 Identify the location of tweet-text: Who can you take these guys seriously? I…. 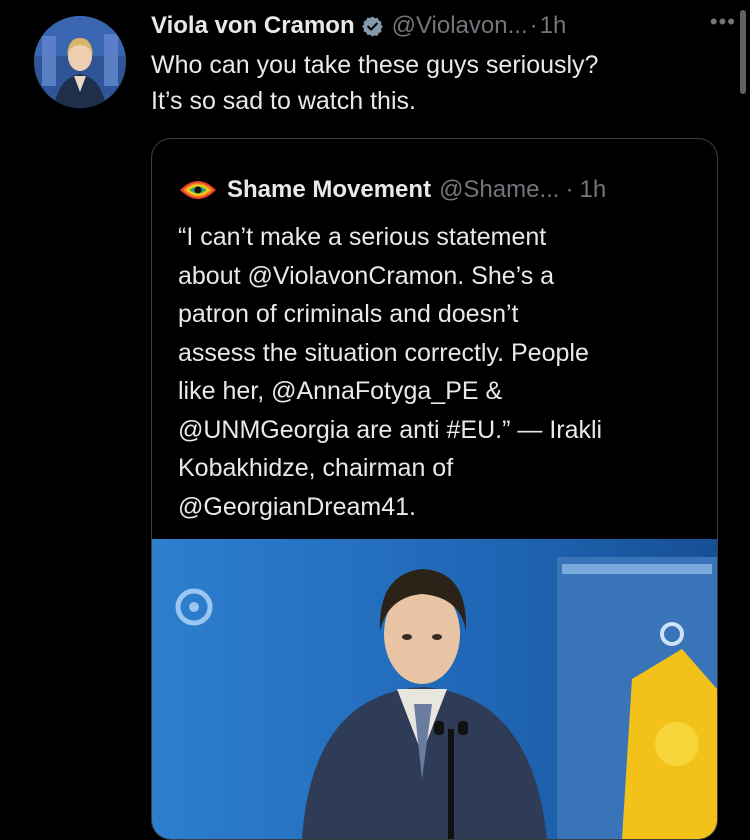
(436, 83).